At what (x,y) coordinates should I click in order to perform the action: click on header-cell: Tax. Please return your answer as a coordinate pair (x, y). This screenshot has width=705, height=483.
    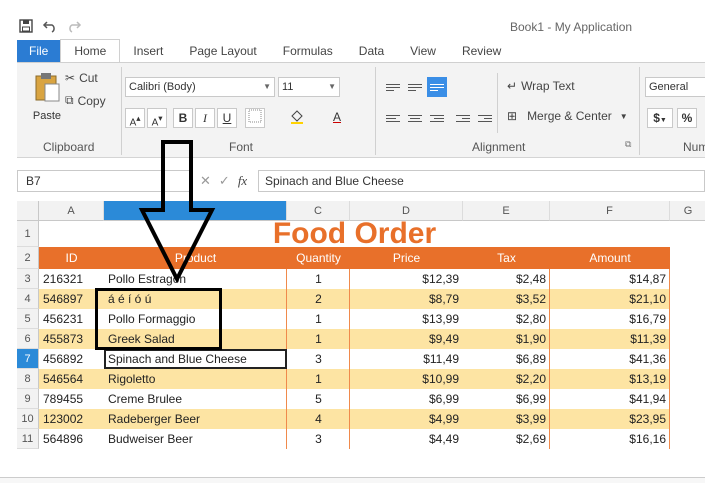
    Looking at the image, I should click on (506, 258).